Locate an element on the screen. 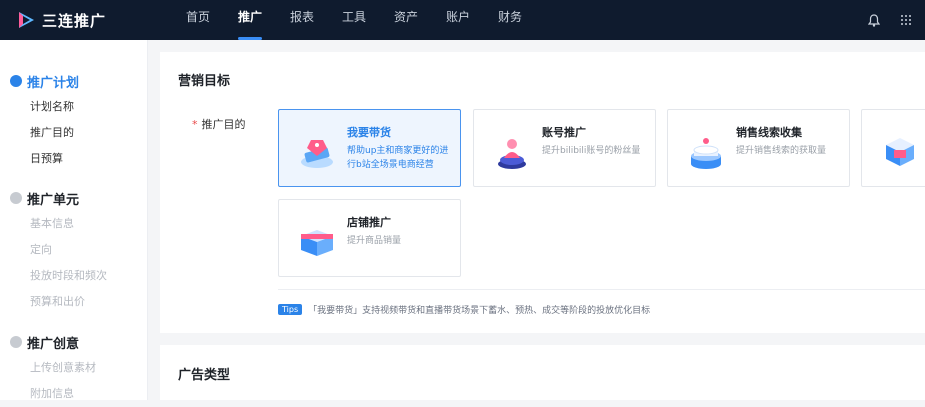  nav-item-finance: 财务 is located at coordinates (510, 20).